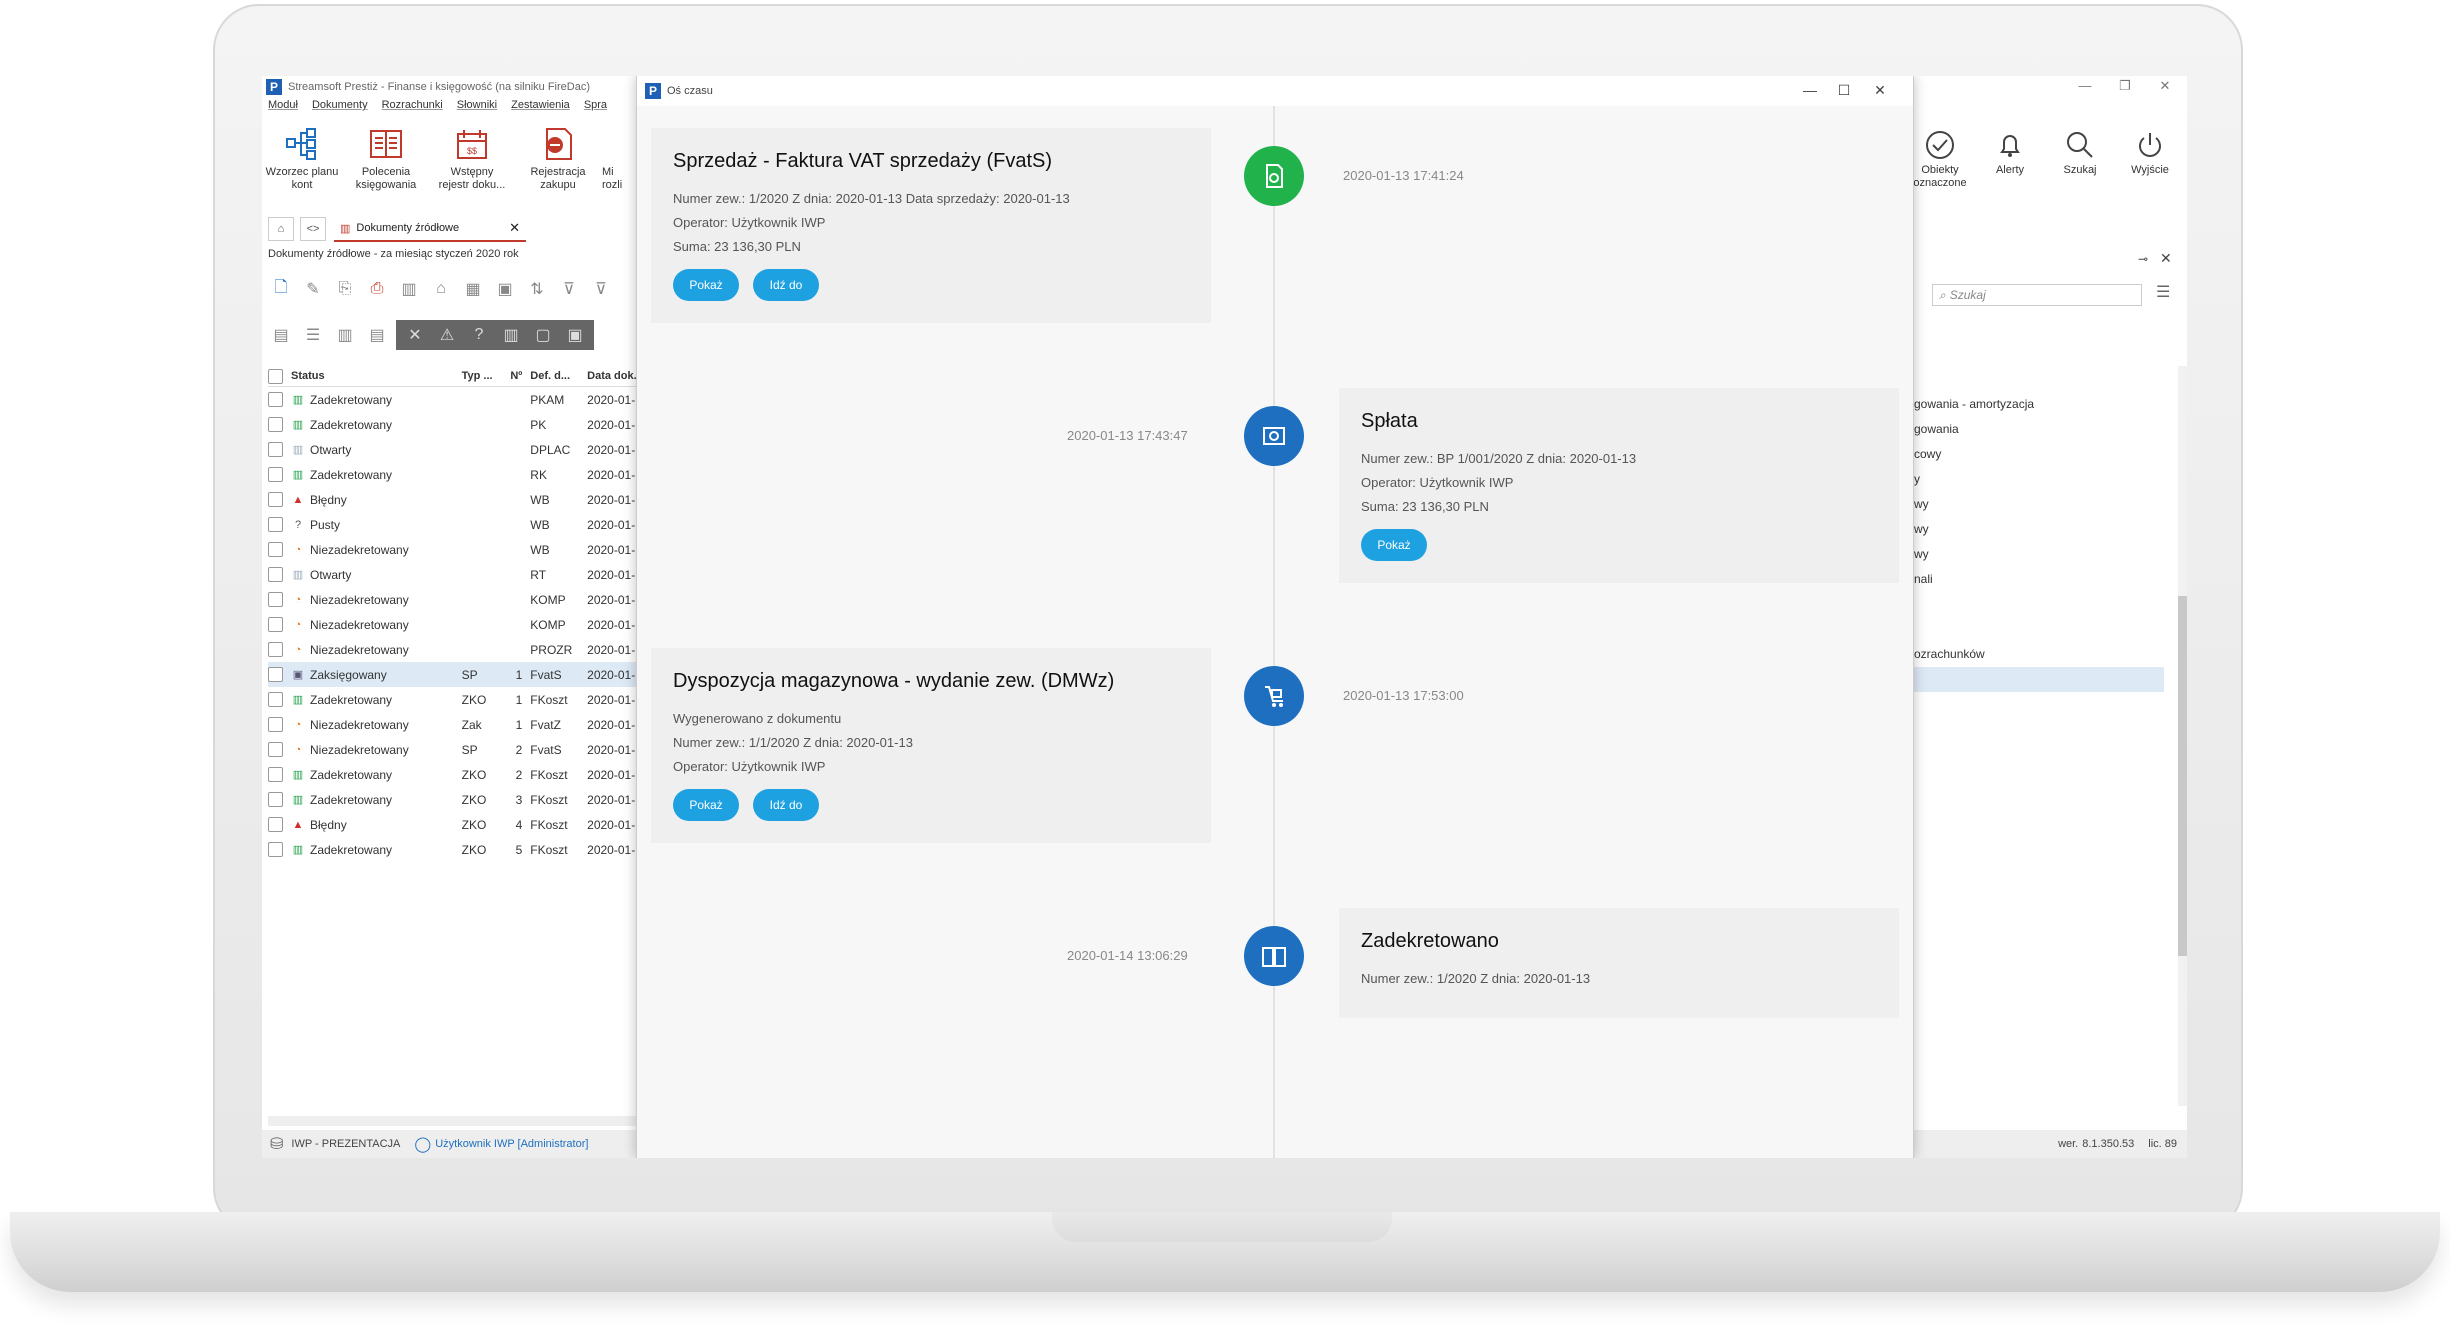  I want to click on table-row: ▥ Zadekretowany PK 2020-01-, so click(456, 424).